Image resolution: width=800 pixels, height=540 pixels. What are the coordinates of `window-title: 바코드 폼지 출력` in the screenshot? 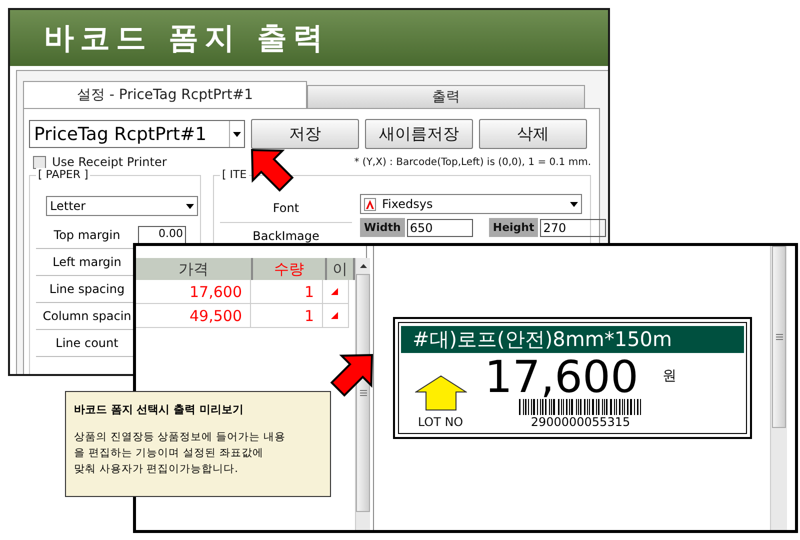 It's located at (186, 39).